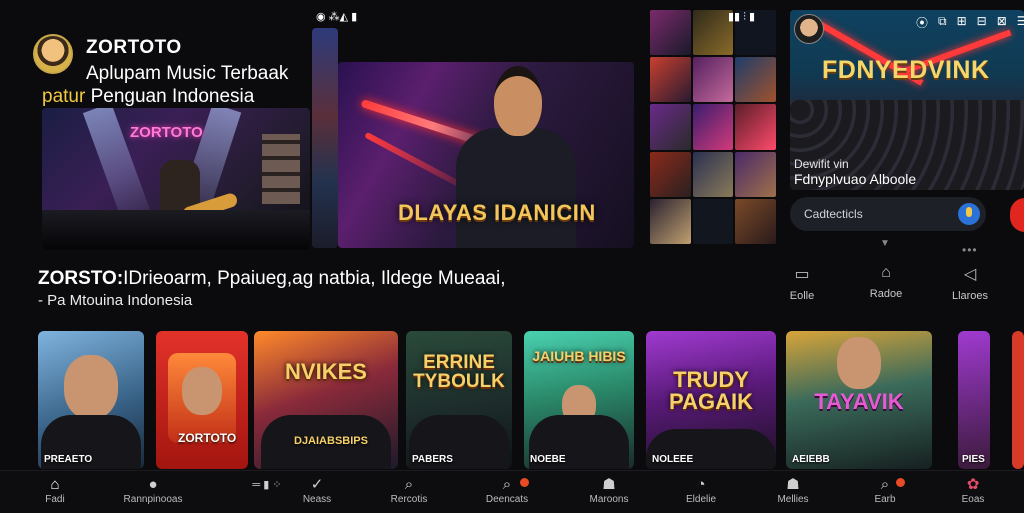  I want to click on quick-action-1: ▭ Eolle, so click(802, 283).